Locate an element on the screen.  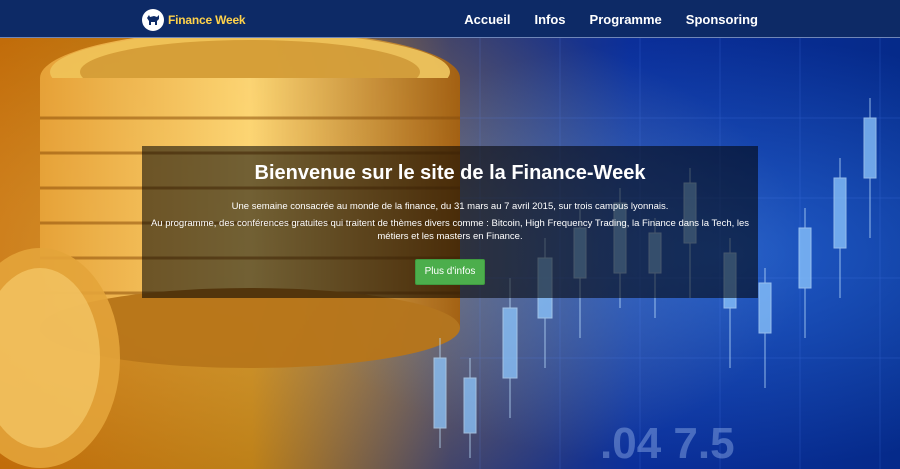
nav-item-programme: Programme is located at coordinates (626, 19).